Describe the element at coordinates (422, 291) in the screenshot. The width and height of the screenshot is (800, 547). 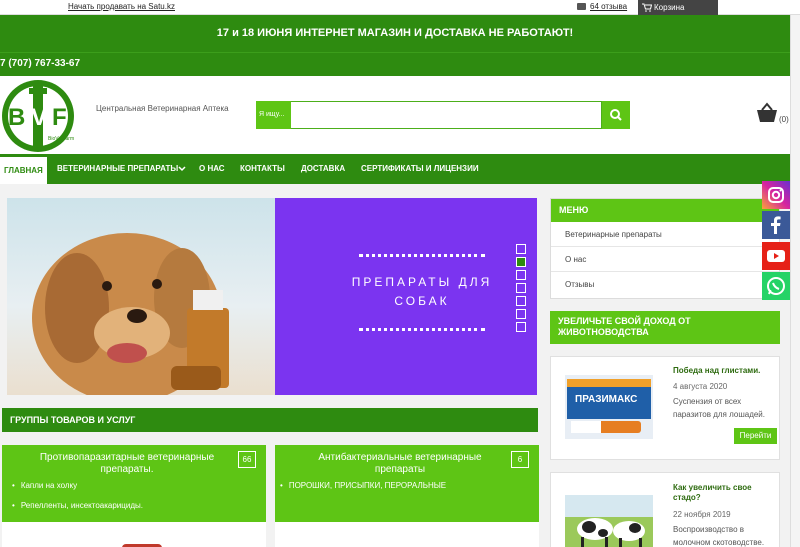
I see `slider-slogan: ПРЕПАРАТЫ ДЛЯ СОБАК` at that location.